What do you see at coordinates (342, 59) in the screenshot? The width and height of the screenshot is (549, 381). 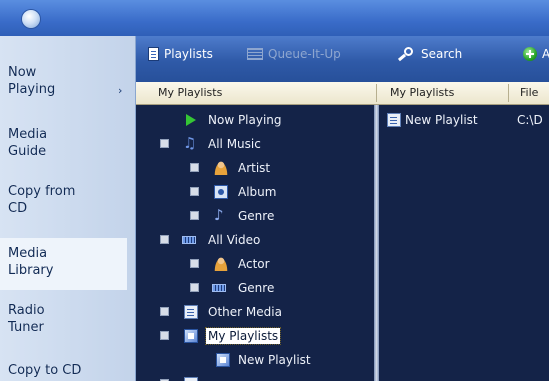 I see `library-toolbar: Playlists Queue-It-Up Search A` at bounding box center [342, 59].